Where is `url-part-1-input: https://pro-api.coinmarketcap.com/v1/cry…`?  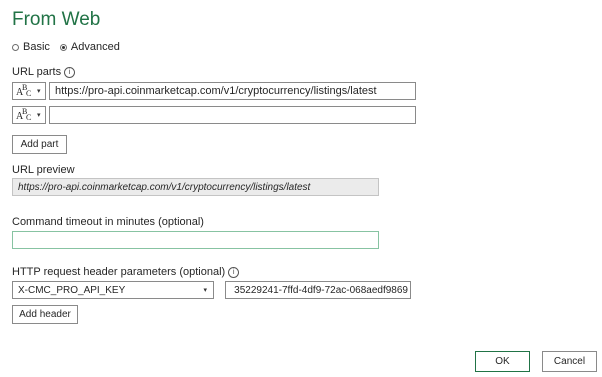 url-part-1-input: https://pro-api.coinmarketcap.com/v1/cry… is located at coordinates (232, 91).